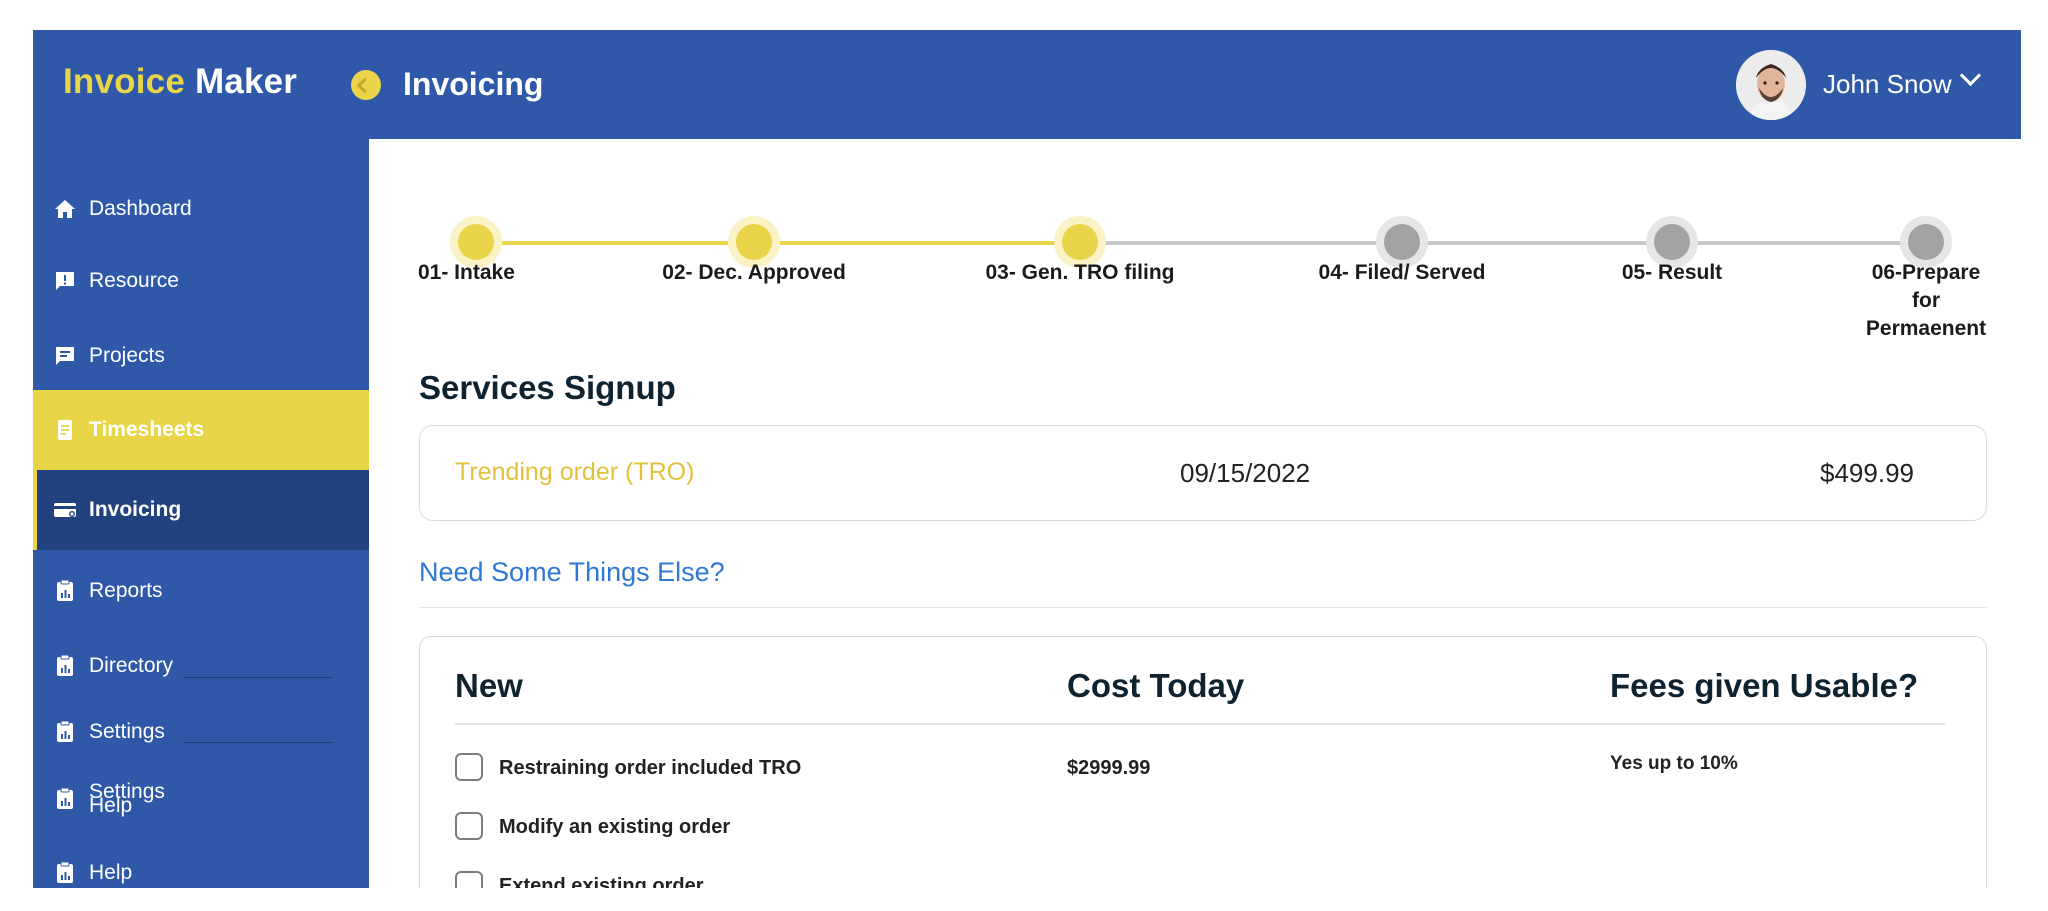 The width and height of the screenshot is (2048, 911). I want to click on credit-card-icon, so click(65, 510).